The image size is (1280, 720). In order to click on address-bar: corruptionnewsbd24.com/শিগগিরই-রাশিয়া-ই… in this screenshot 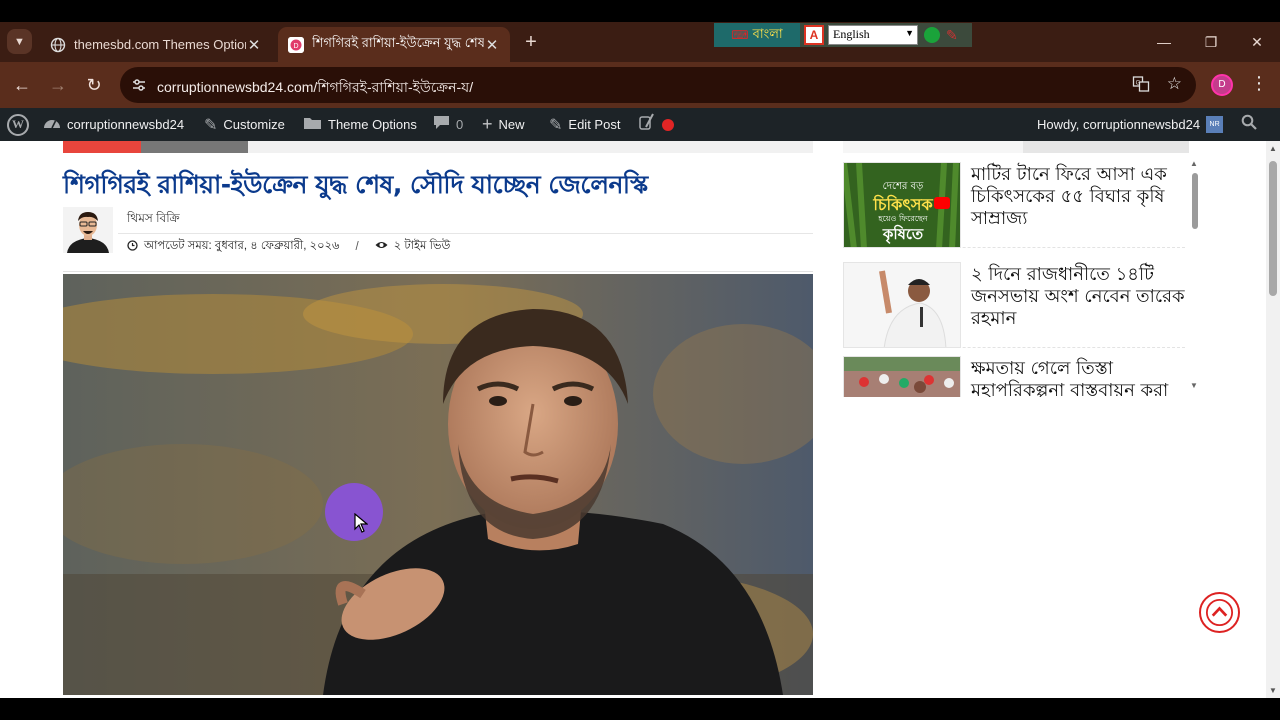, I will do `click(658, 85)`.